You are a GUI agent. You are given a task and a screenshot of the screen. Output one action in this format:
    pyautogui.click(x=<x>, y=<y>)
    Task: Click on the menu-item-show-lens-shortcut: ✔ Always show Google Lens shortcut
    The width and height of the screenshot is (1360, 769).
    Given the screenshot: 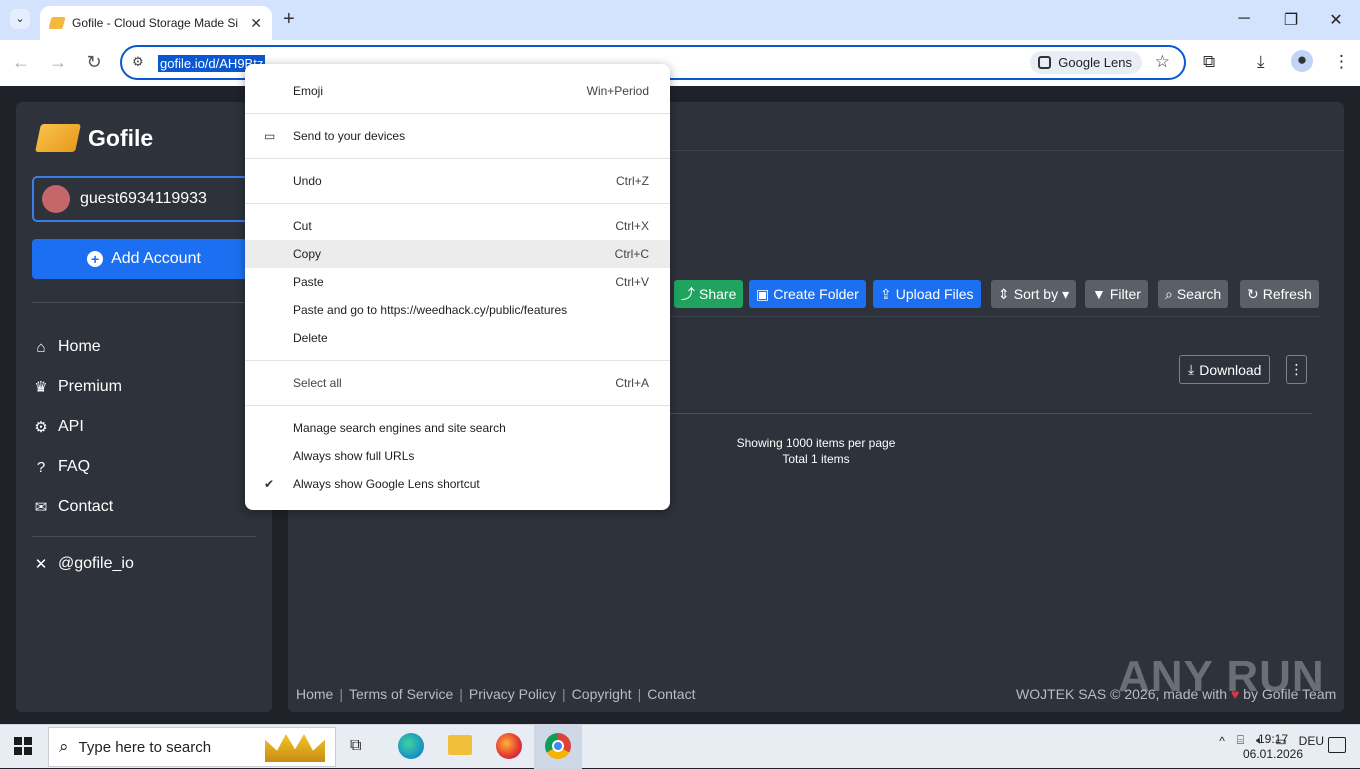 What is the action you would take?
    pyautogui.click(x=457, y=484)
    